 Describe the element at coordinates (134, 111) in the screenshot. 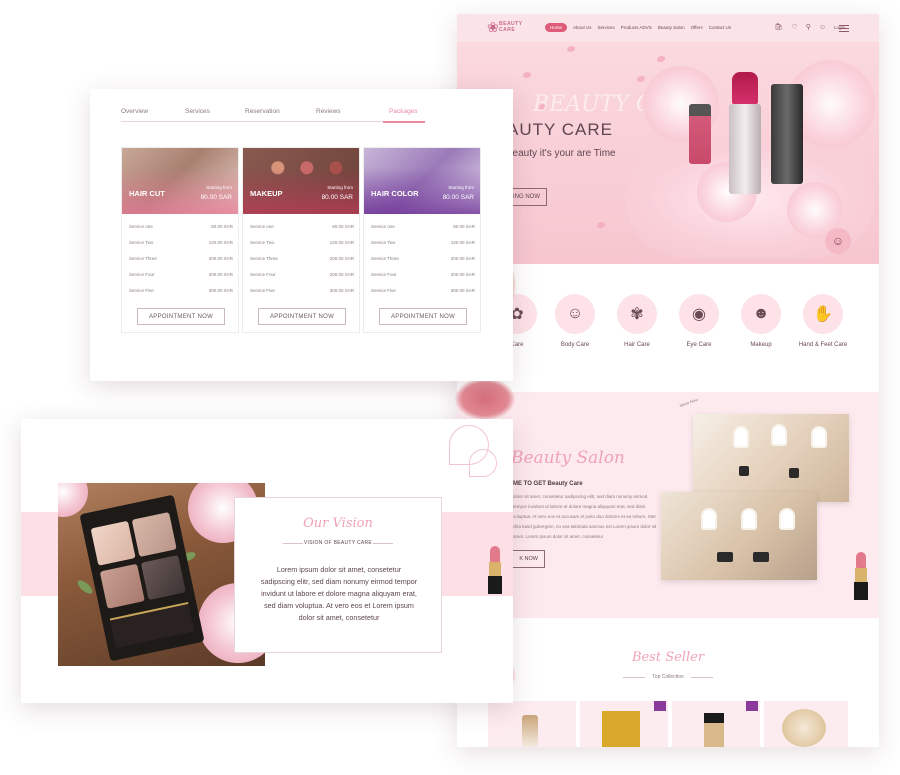

I see `tab-overview: Overview` at that location.